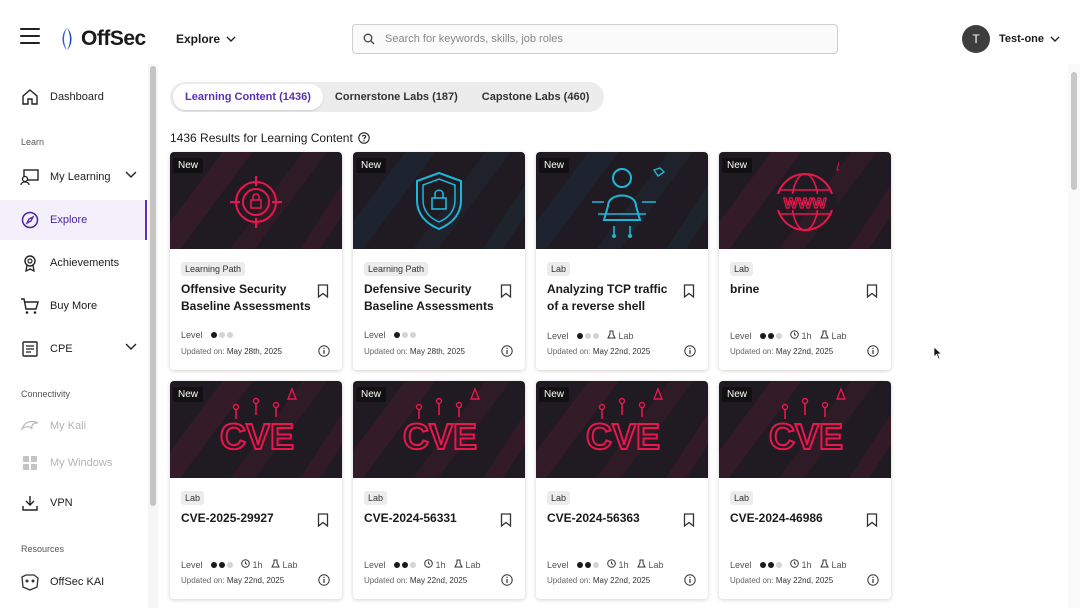  What do you see at coordinates (390, 335) in the screenshot?
I see `card-meta: Level` at bounding box center [390, 335].